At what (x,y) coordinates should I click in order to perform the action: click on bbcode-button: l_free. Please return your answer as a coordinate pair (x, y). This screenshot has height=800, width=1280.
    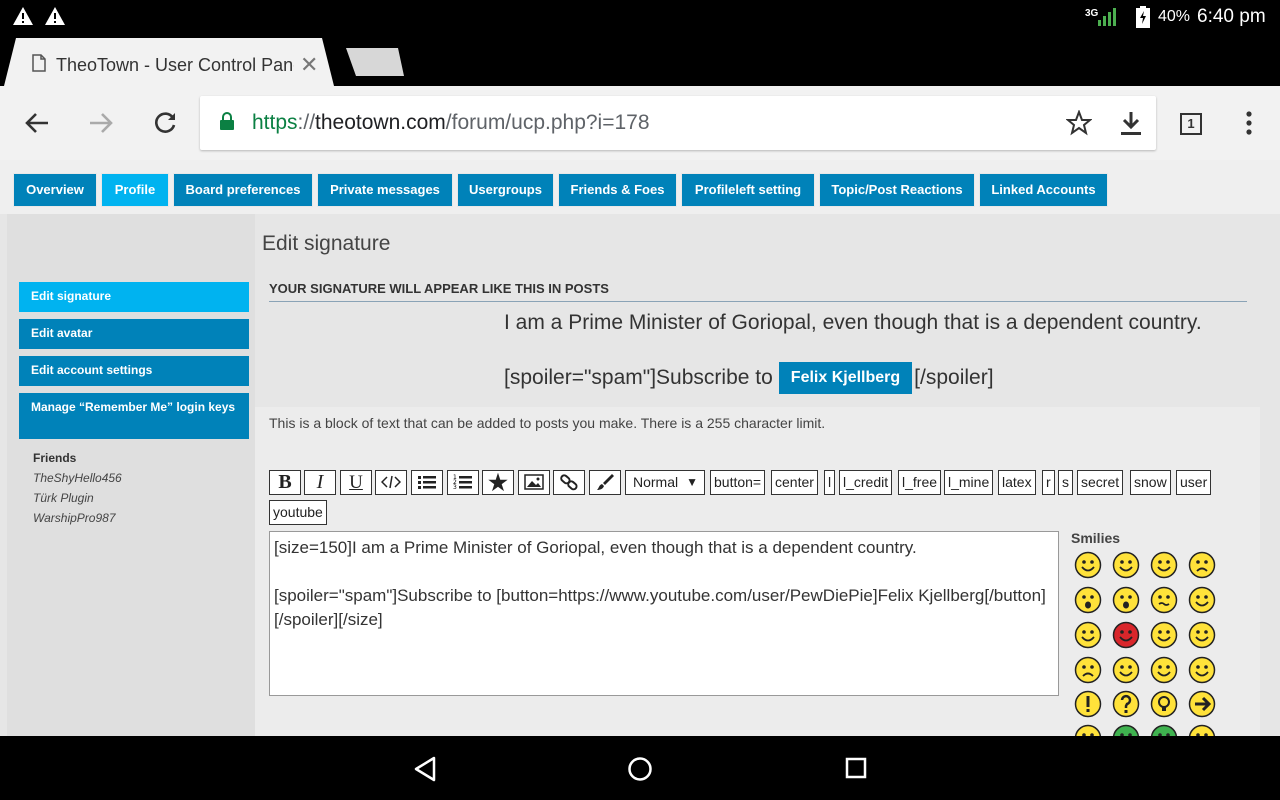
    Looking at the image, I should click on (920, 482).